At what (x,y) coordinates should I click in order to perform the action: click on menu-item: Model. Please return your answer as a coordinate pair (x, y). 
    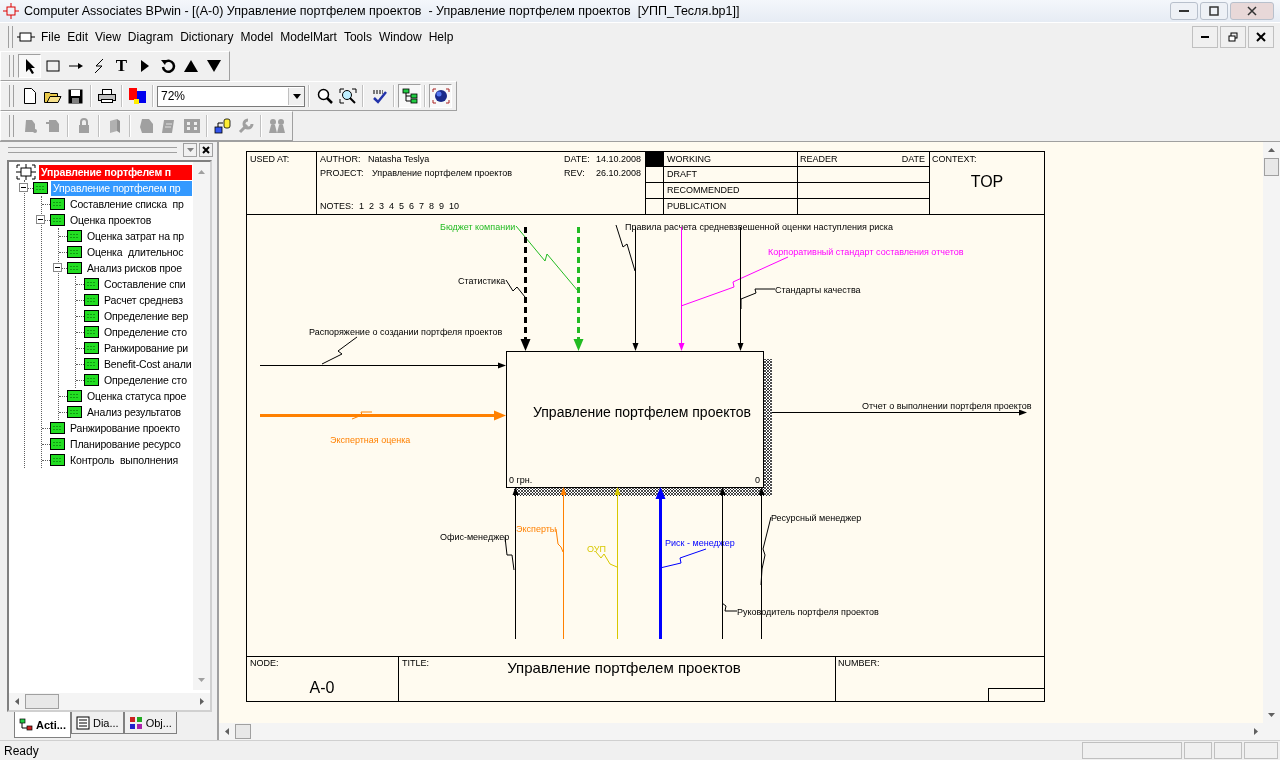
    Looking at the image, I should click on (258, 37).